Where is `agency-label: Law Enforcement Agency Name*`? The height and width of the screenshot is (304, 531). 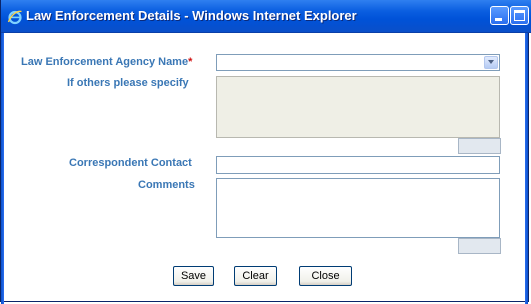 agency-label: Law Enforcement Agency Name* is located at coordinates (106, 62).